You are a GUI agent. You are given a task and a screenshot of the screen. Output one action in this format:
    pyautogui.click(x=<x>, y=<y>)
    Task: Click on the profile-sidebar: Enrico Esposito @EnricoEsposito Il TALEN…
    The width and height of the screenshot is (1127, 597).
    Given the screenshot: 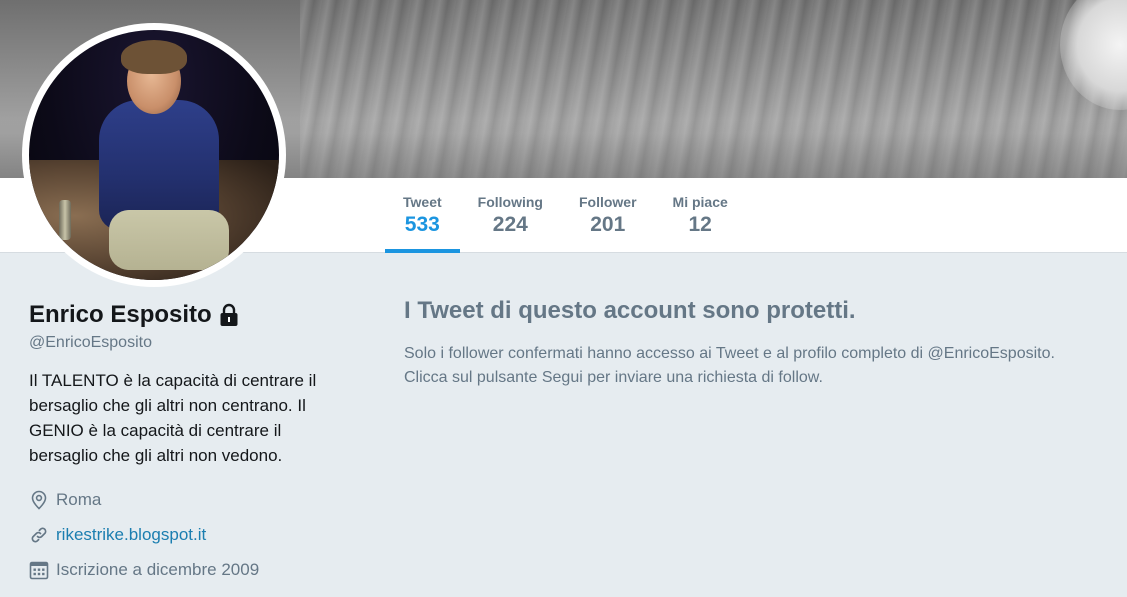 What is the action you would take?
    pyautogui.click(x=184, y=442)
    